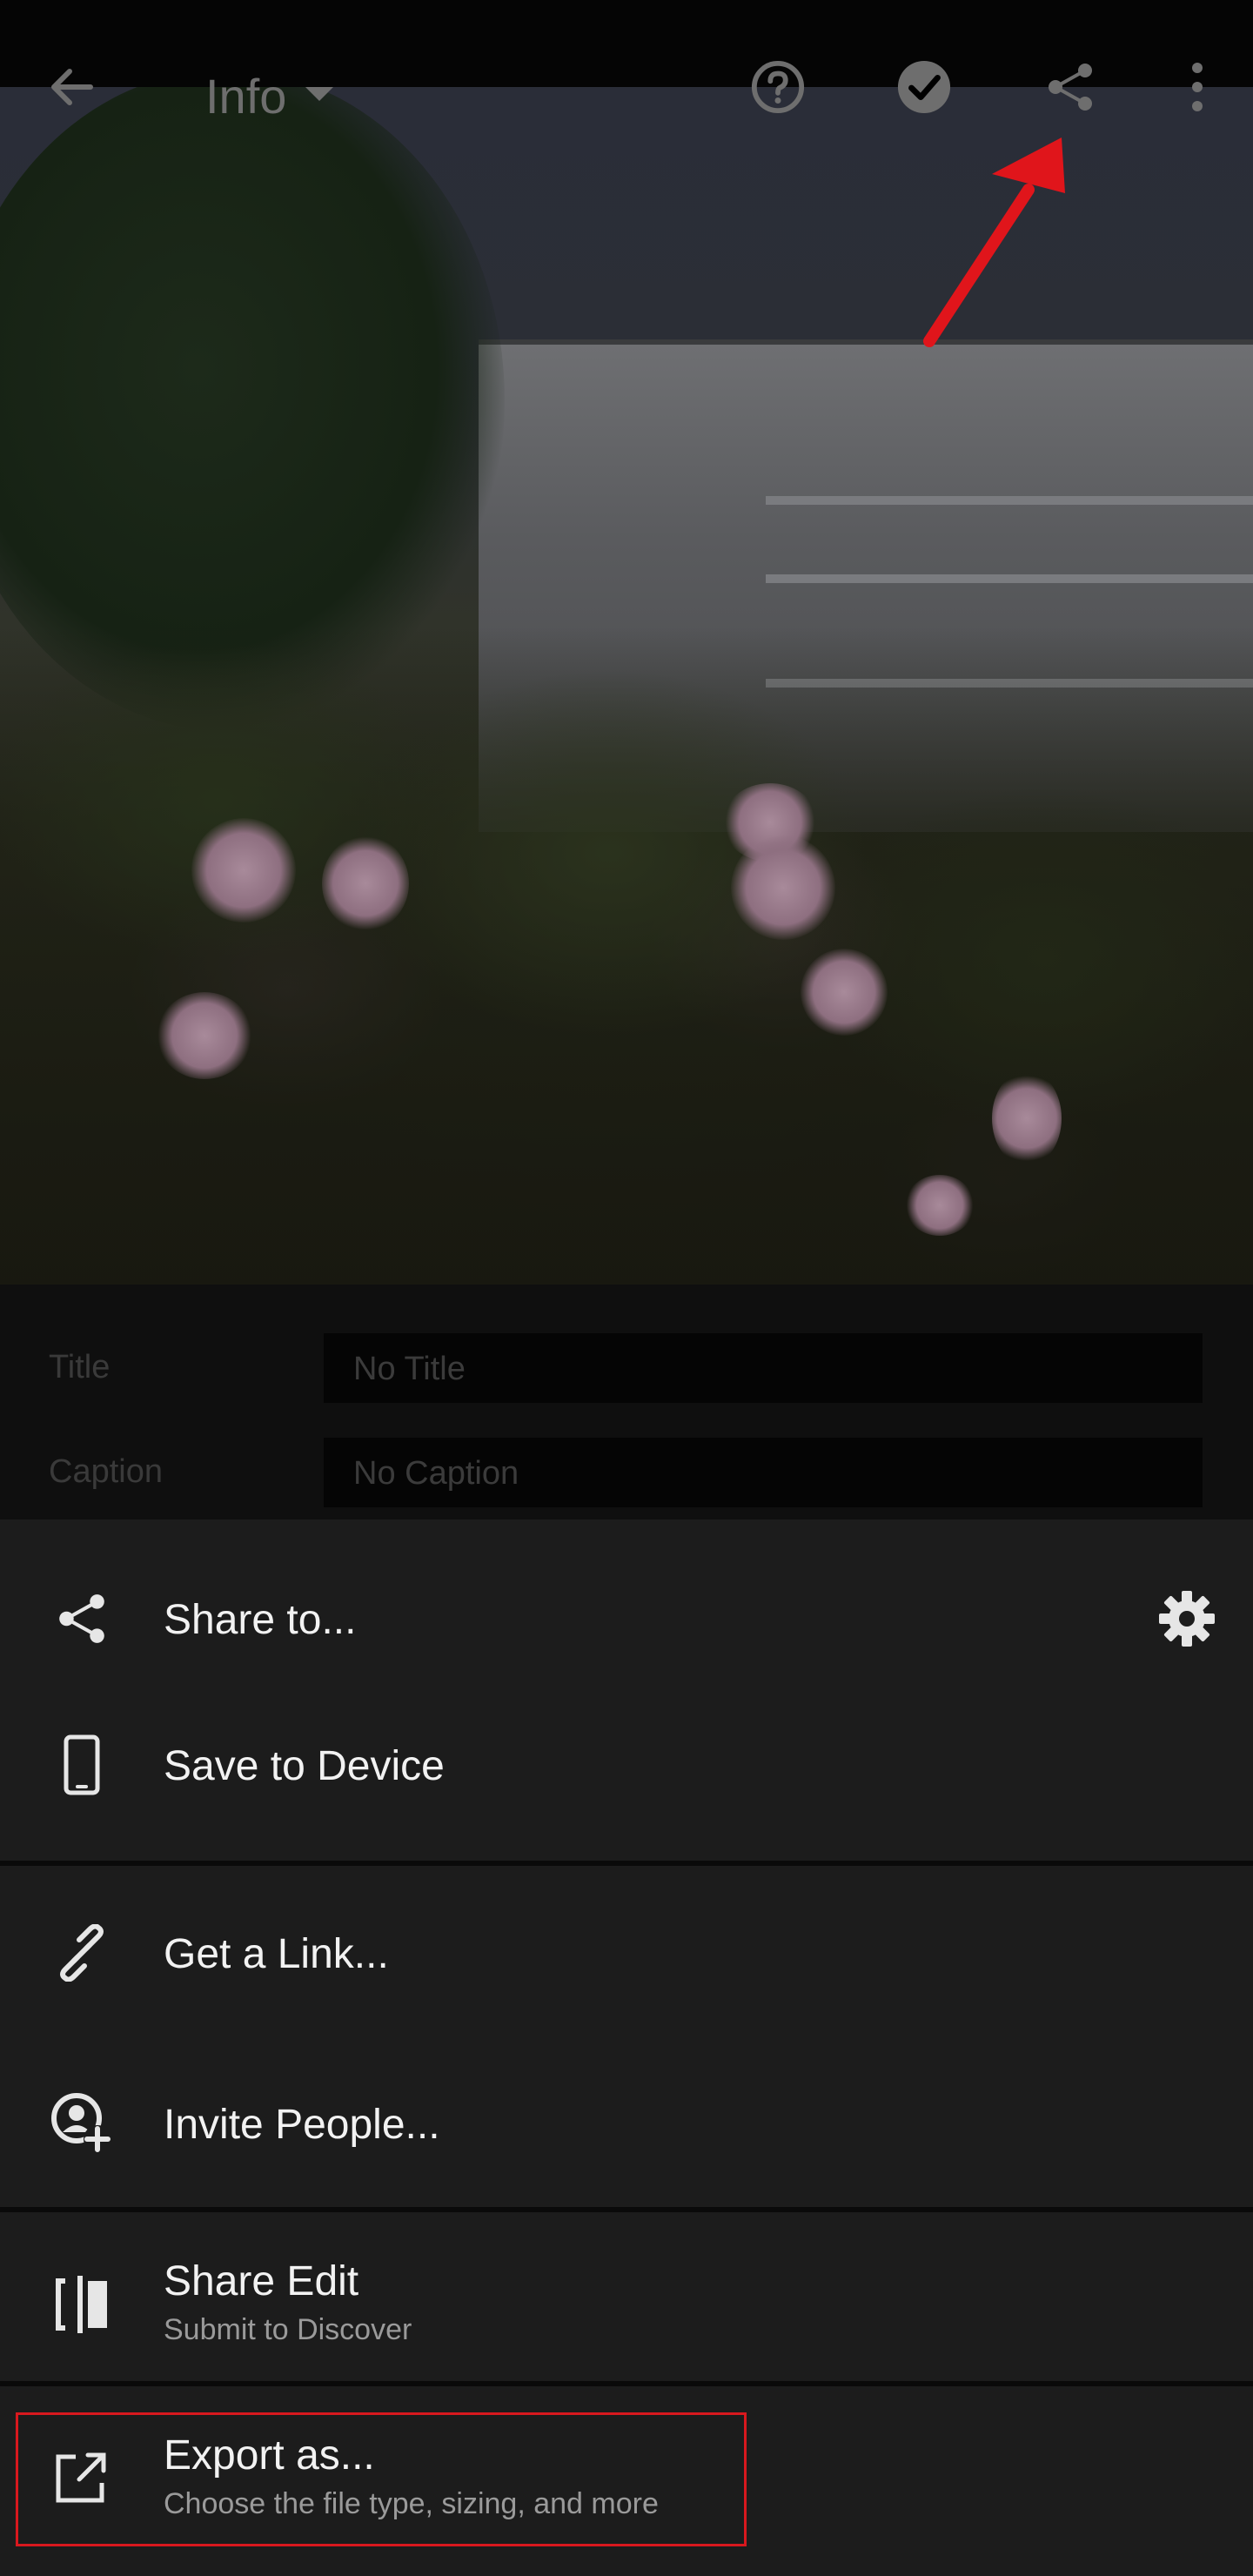  Describe the element at coordinates (778, 87) in the screenshot. I see `help-icon` at that location.